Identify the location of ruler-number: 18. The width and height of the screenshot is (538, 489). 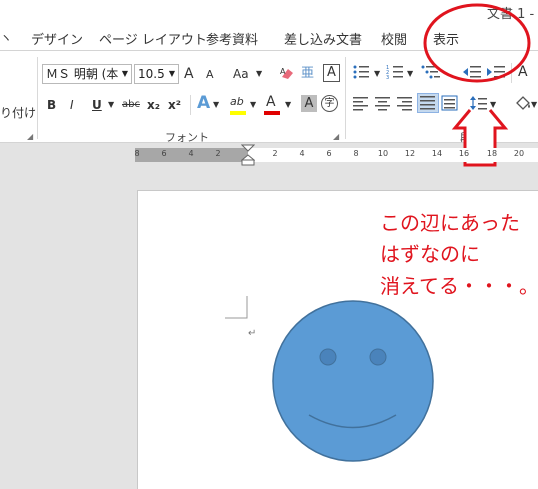
(492, 153).